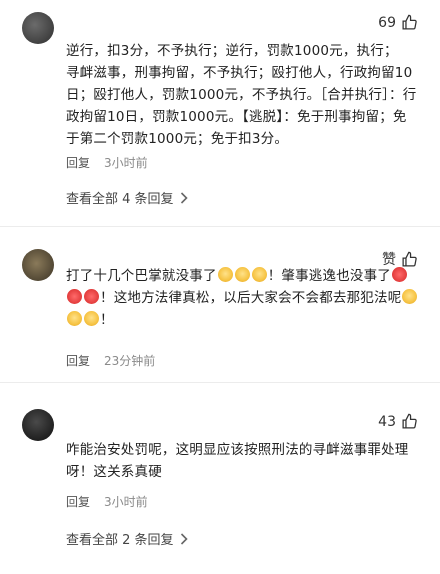 The width and height of the screenshot is (440, 574). I want to click on like-count: 69, so click(387, 22).